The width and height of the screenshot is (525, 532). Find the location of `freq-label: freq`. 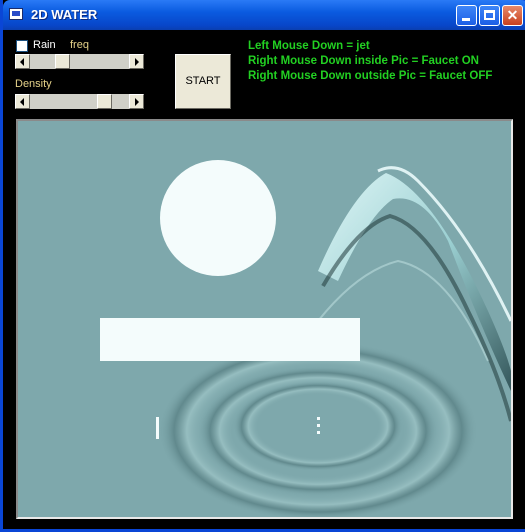

freq-label: freq is located at coordinates (79, 45).